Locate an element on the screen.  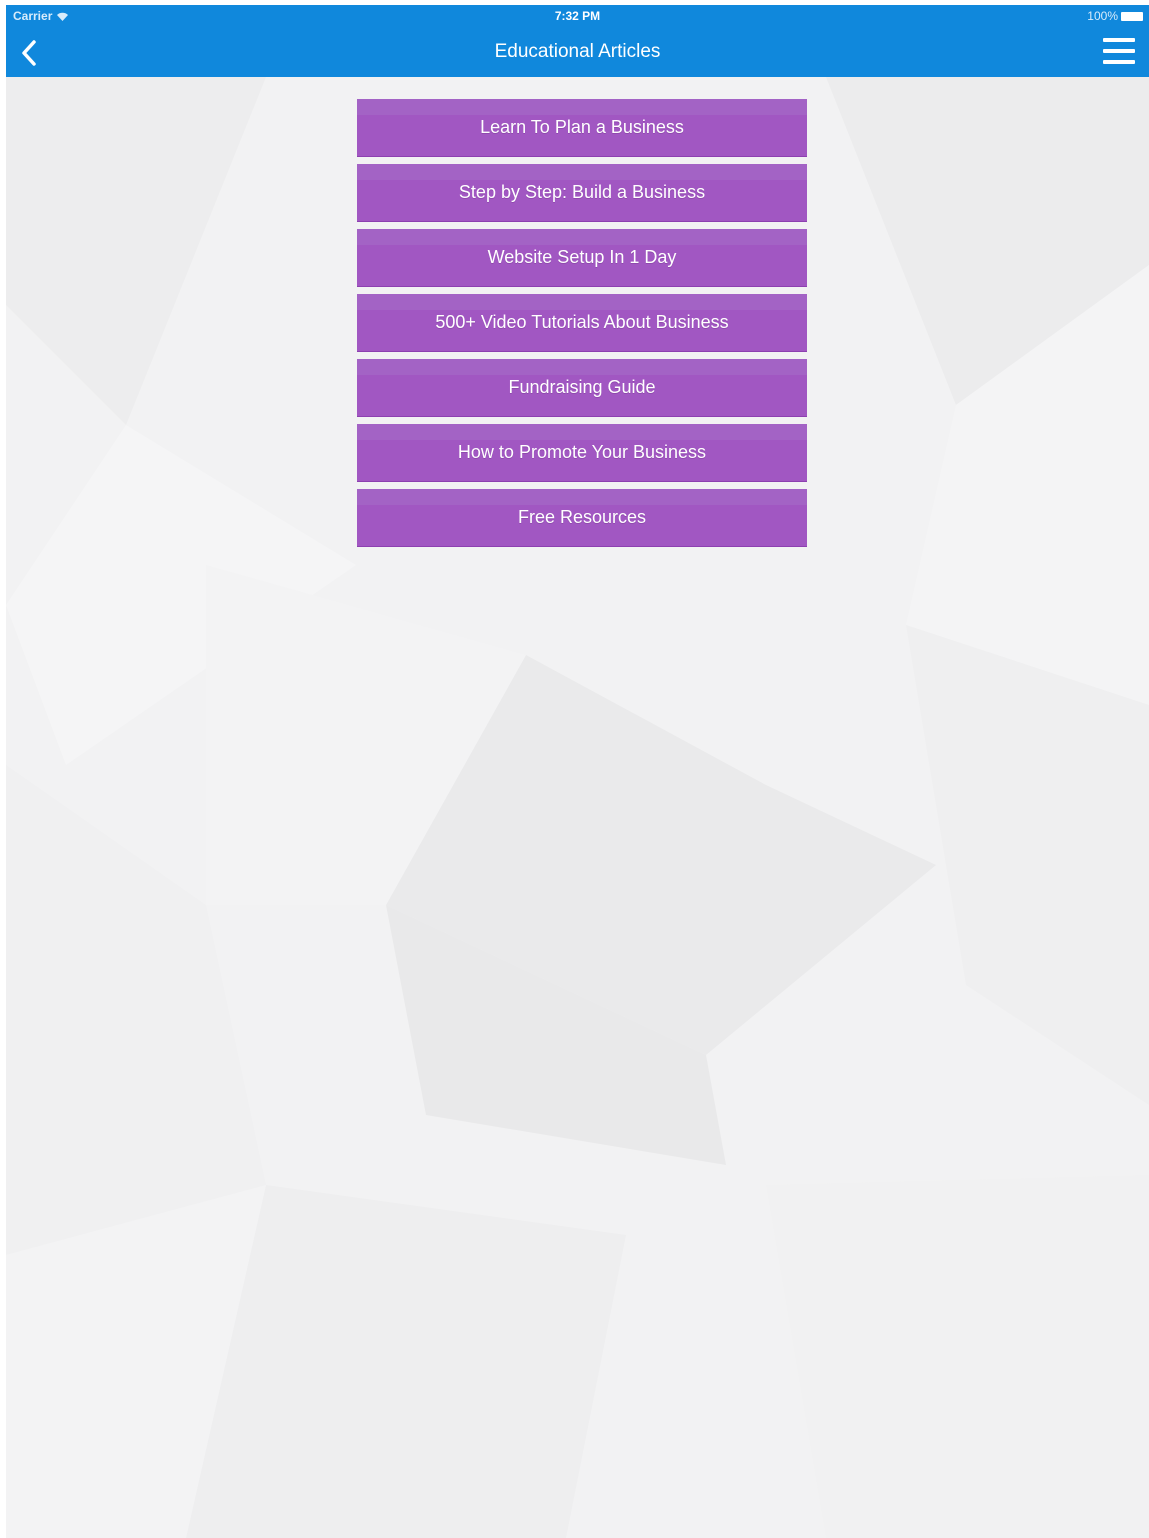
menu-item-website-setup: Website Setup In 1 Day is located at coordinates (582, 257).